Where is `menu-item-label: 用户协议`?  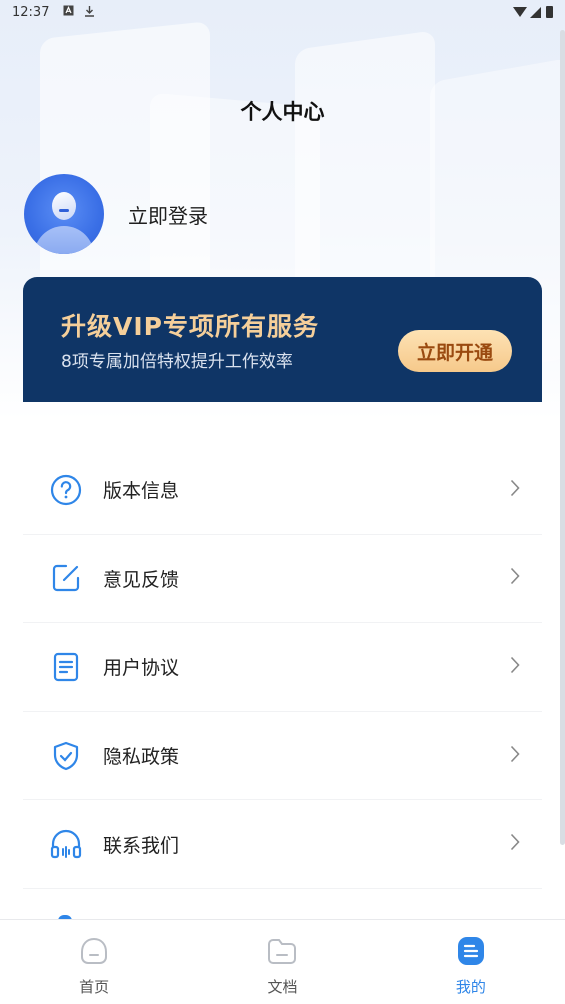
menu-item-label: 用户协议 is located at coordinates (141, 668).